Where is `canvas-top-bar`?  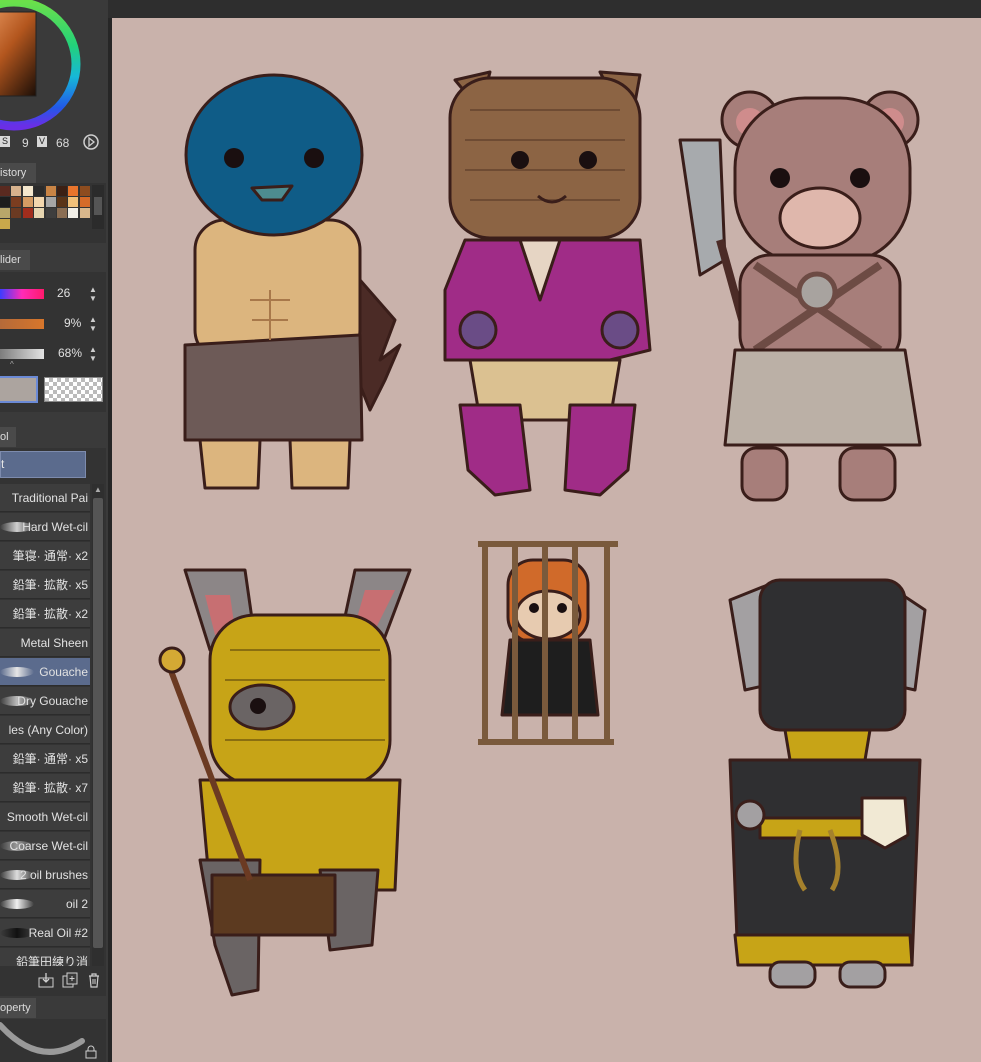
canvas-top-bar is located at coordinates (544, 9).